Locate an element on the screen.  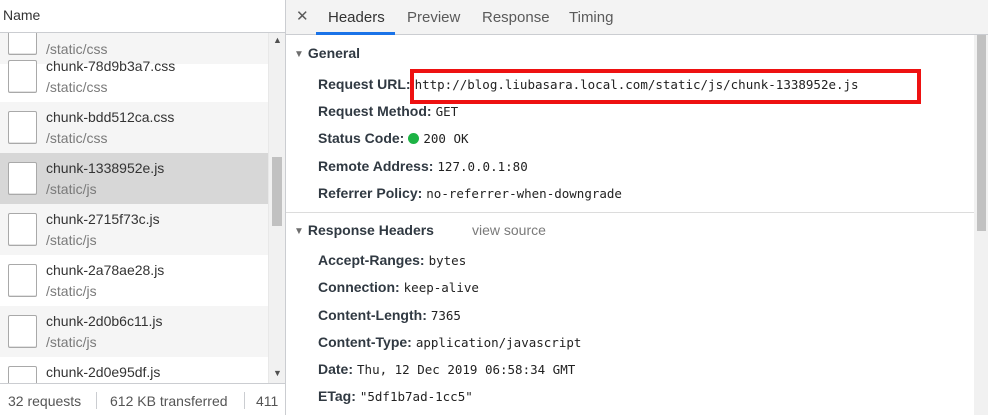
file-name: chunk-2a78ae28.js is located at coordinates (105, 270).